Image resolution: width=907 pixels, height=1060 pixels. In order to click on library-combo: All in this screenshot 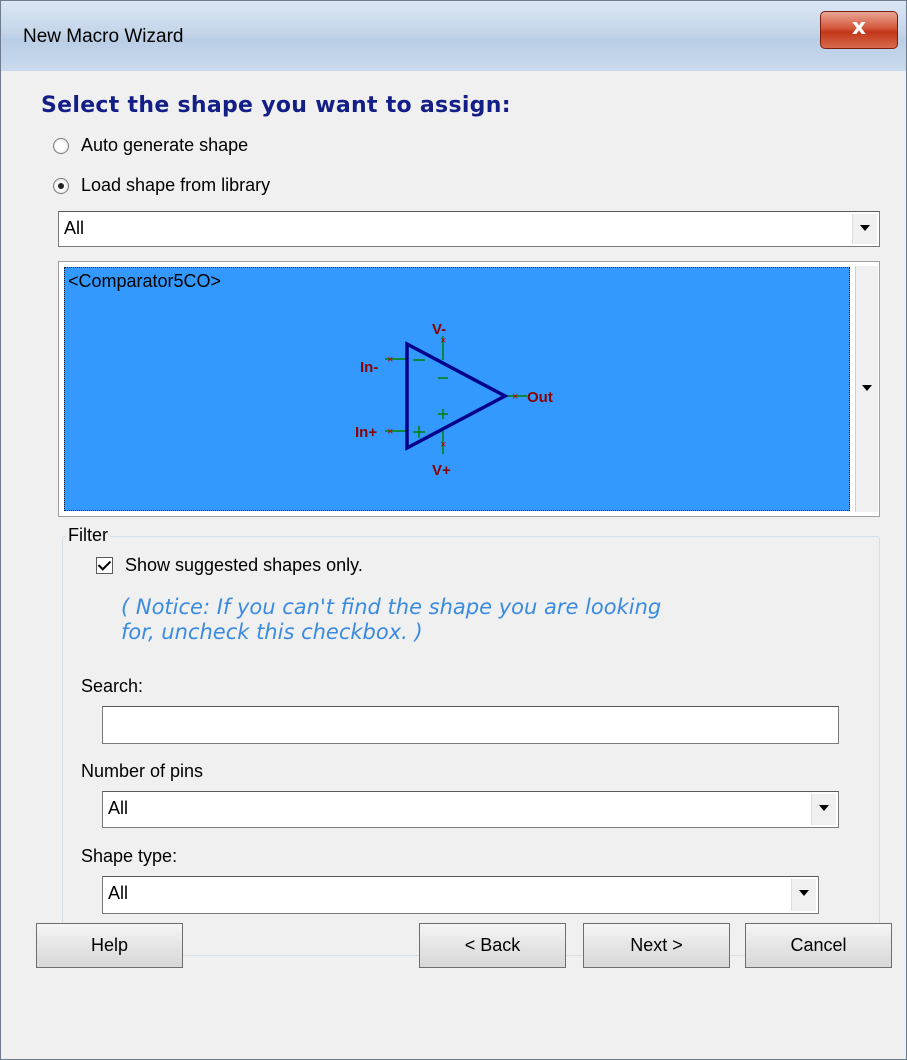, I will do `click(469, 229)`.